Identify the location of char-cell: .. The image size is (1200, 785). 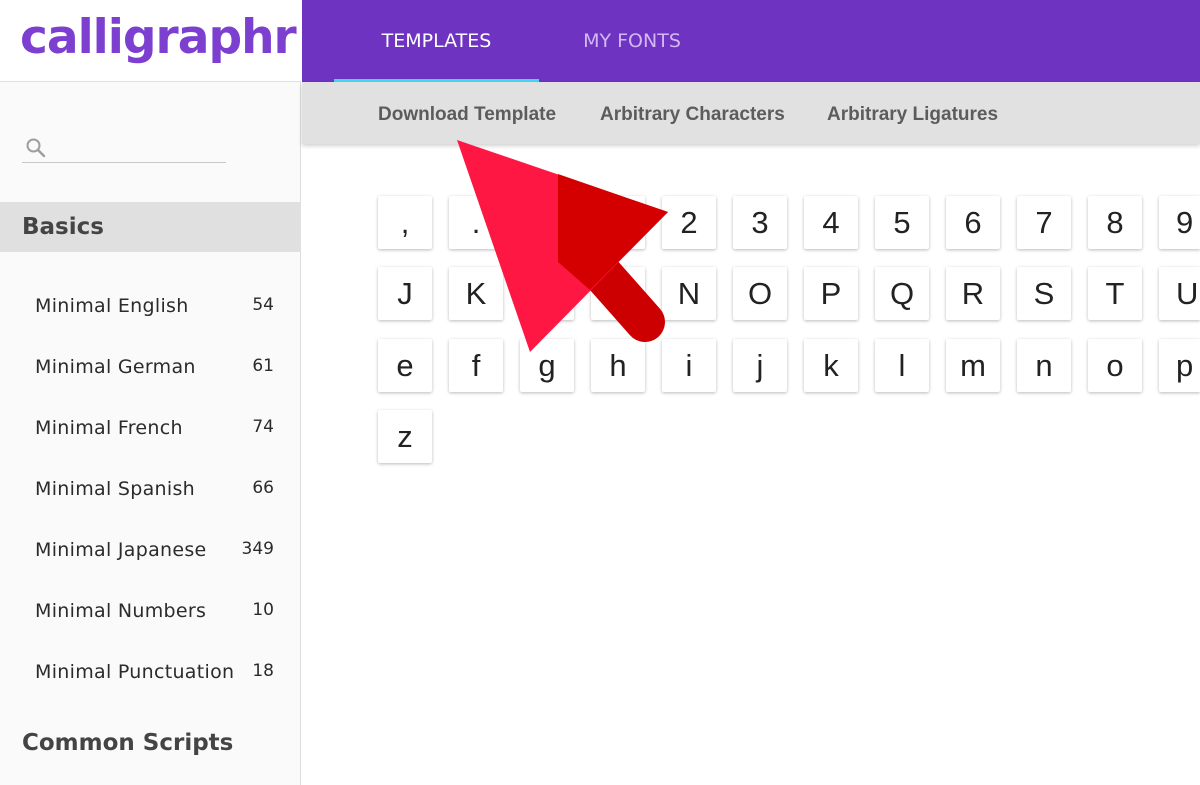
(476, 222).